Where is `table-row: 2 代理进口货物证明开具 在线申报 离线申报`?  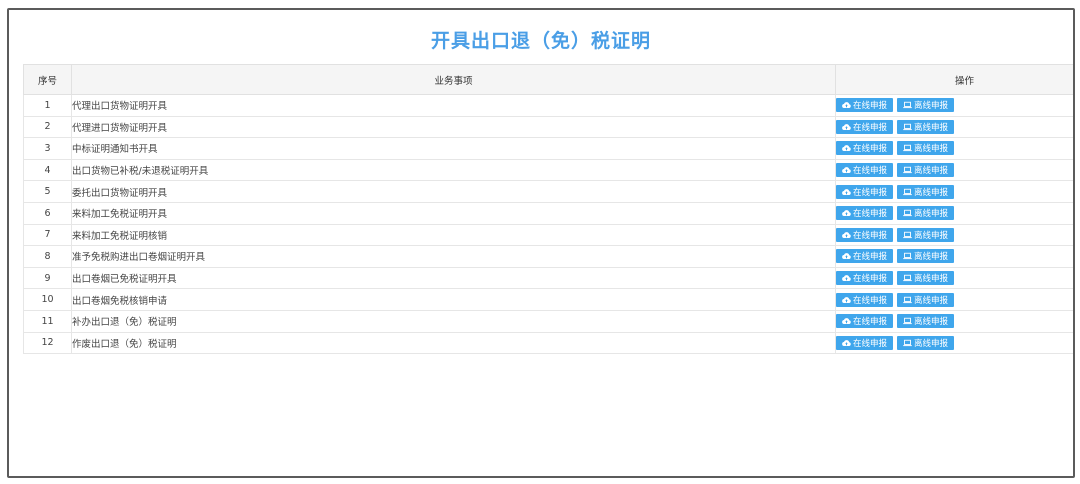
table-row: 2 代理进口货物证明开具 在线申报 离线申报 is located at coordinates (548, 127).